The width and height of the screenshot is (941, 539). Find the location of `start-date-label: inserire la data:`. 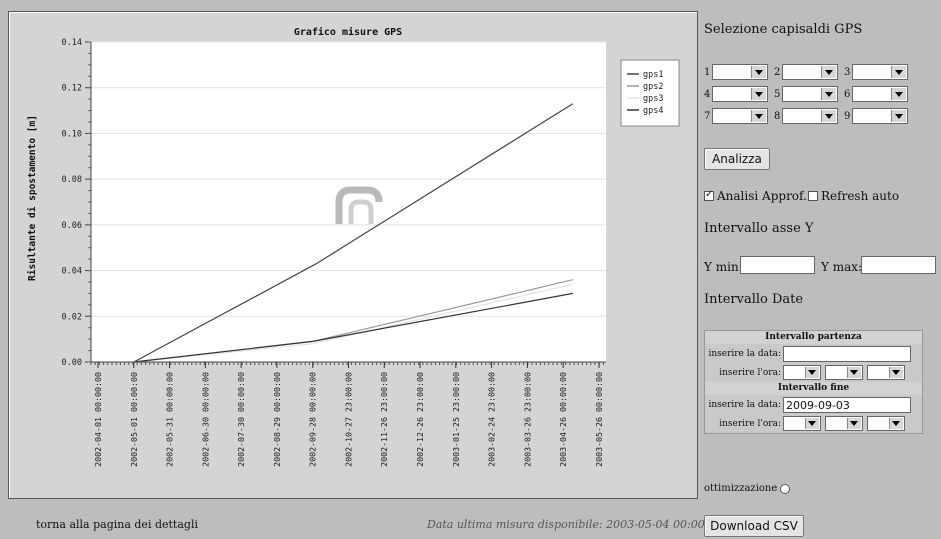

start-date-label: inserire la data: is located at coordinates (744, 353).